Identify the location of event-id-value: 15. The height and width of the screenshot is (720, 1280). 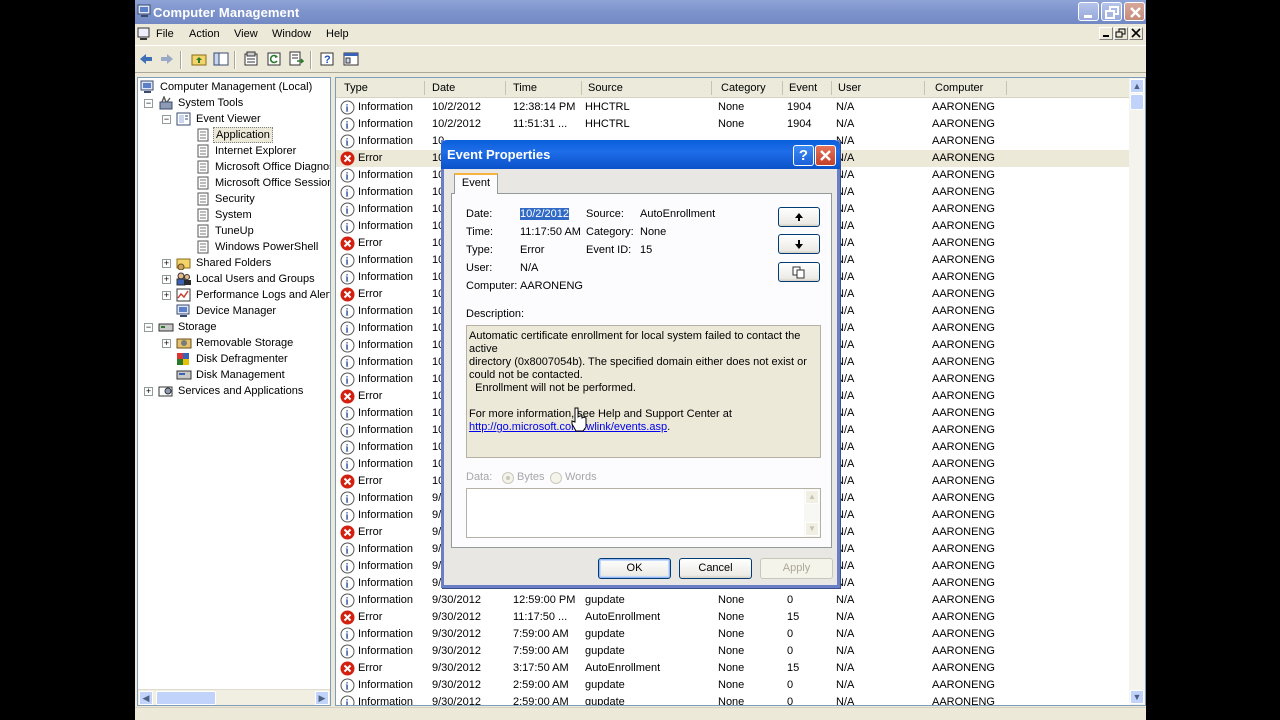
(646, 250).